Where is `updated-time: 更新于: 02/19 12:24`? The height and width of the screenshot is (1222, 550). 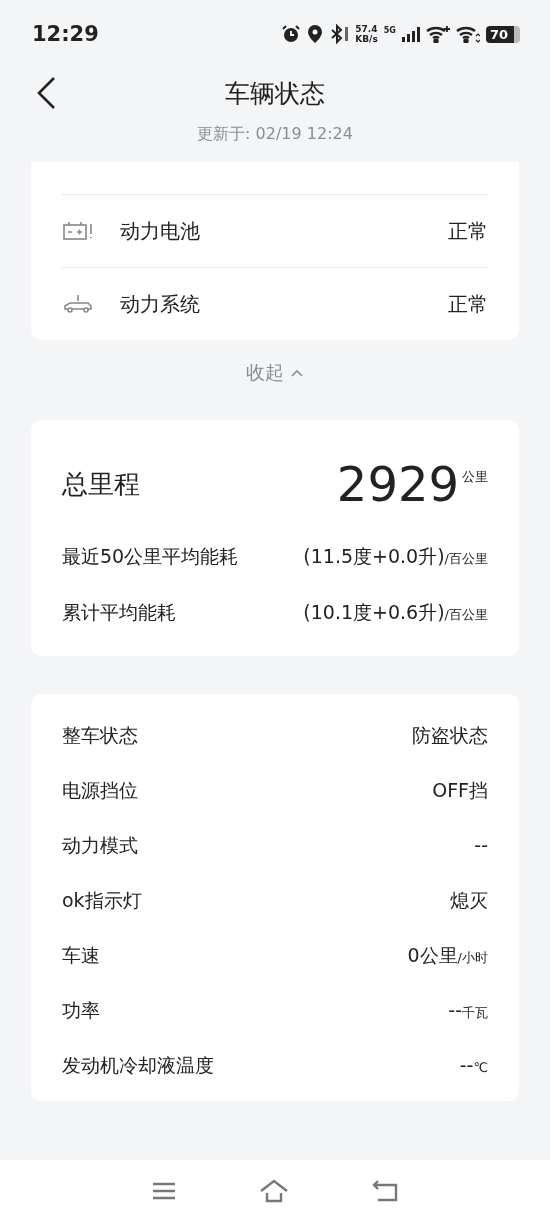
updated-time: 更新于: 02/19 12:24 is located at coordinates (275, 134).